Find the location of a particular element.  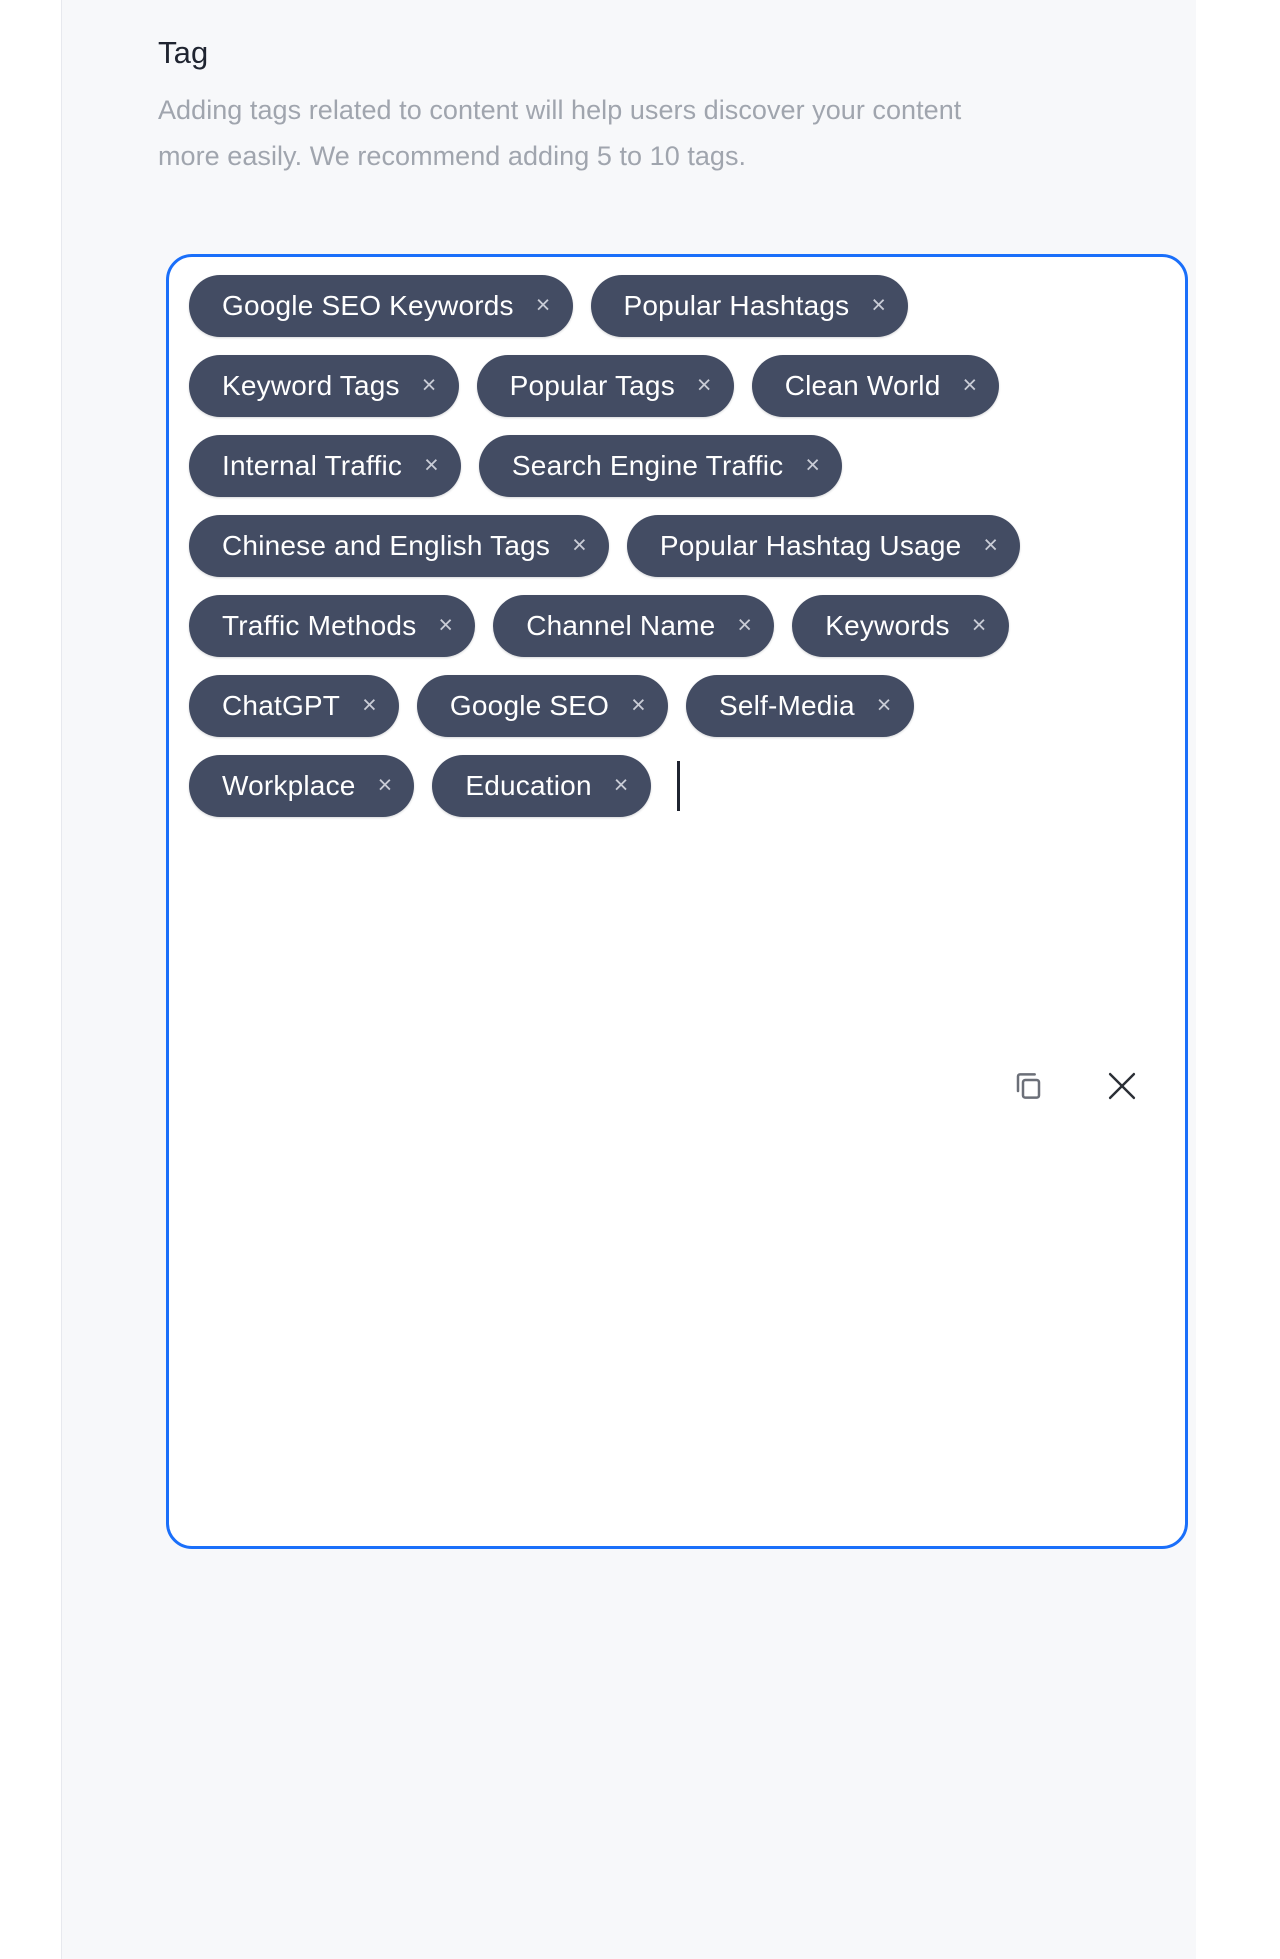

tag-chip-label: Clean World is located at coordinates (862, 385).